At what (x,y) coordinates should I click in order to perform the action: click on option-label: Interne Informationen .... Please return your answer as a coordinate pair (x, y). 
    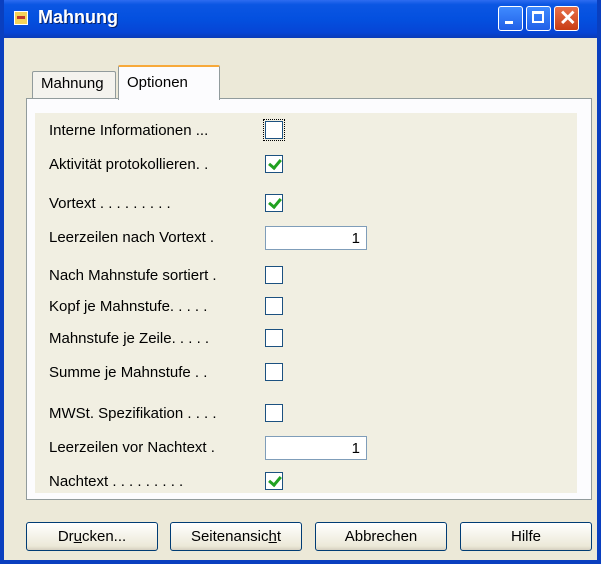
    Looking at the image, I should click on (129, 130).